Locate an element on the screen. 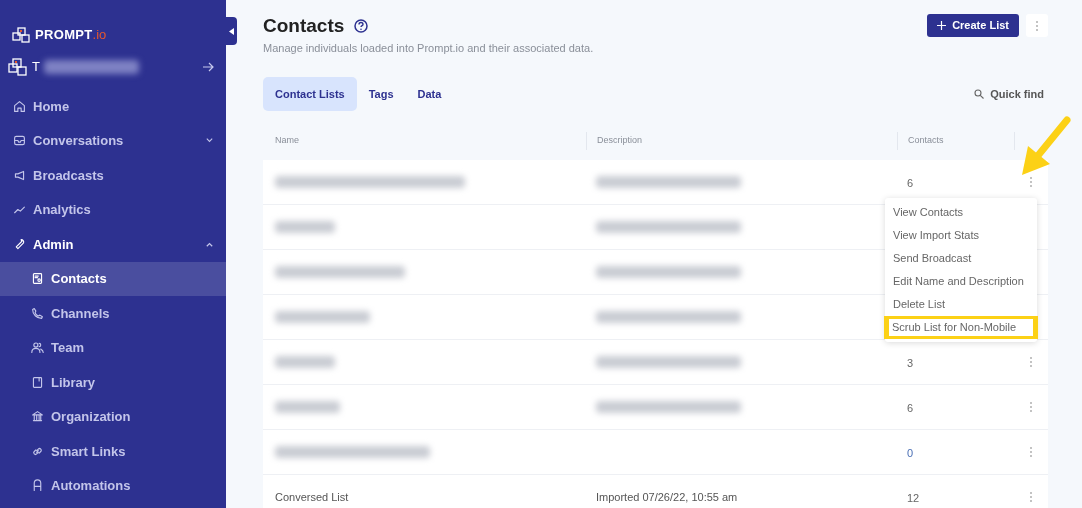  contact-card-icon is located at coordinates (37, 279).